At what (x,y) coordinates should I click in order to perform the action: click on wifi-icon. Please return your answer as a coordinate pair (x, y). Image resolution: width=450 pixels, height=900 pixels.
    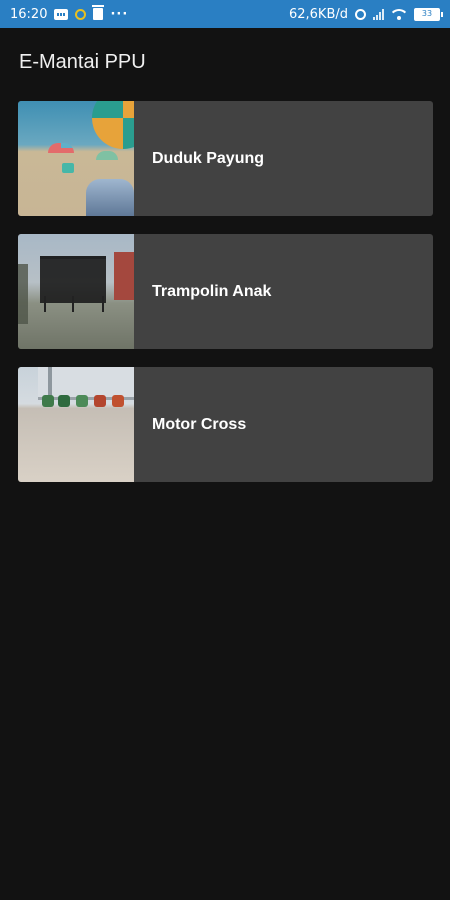
    Looking at the image, I should click on (399, 14).